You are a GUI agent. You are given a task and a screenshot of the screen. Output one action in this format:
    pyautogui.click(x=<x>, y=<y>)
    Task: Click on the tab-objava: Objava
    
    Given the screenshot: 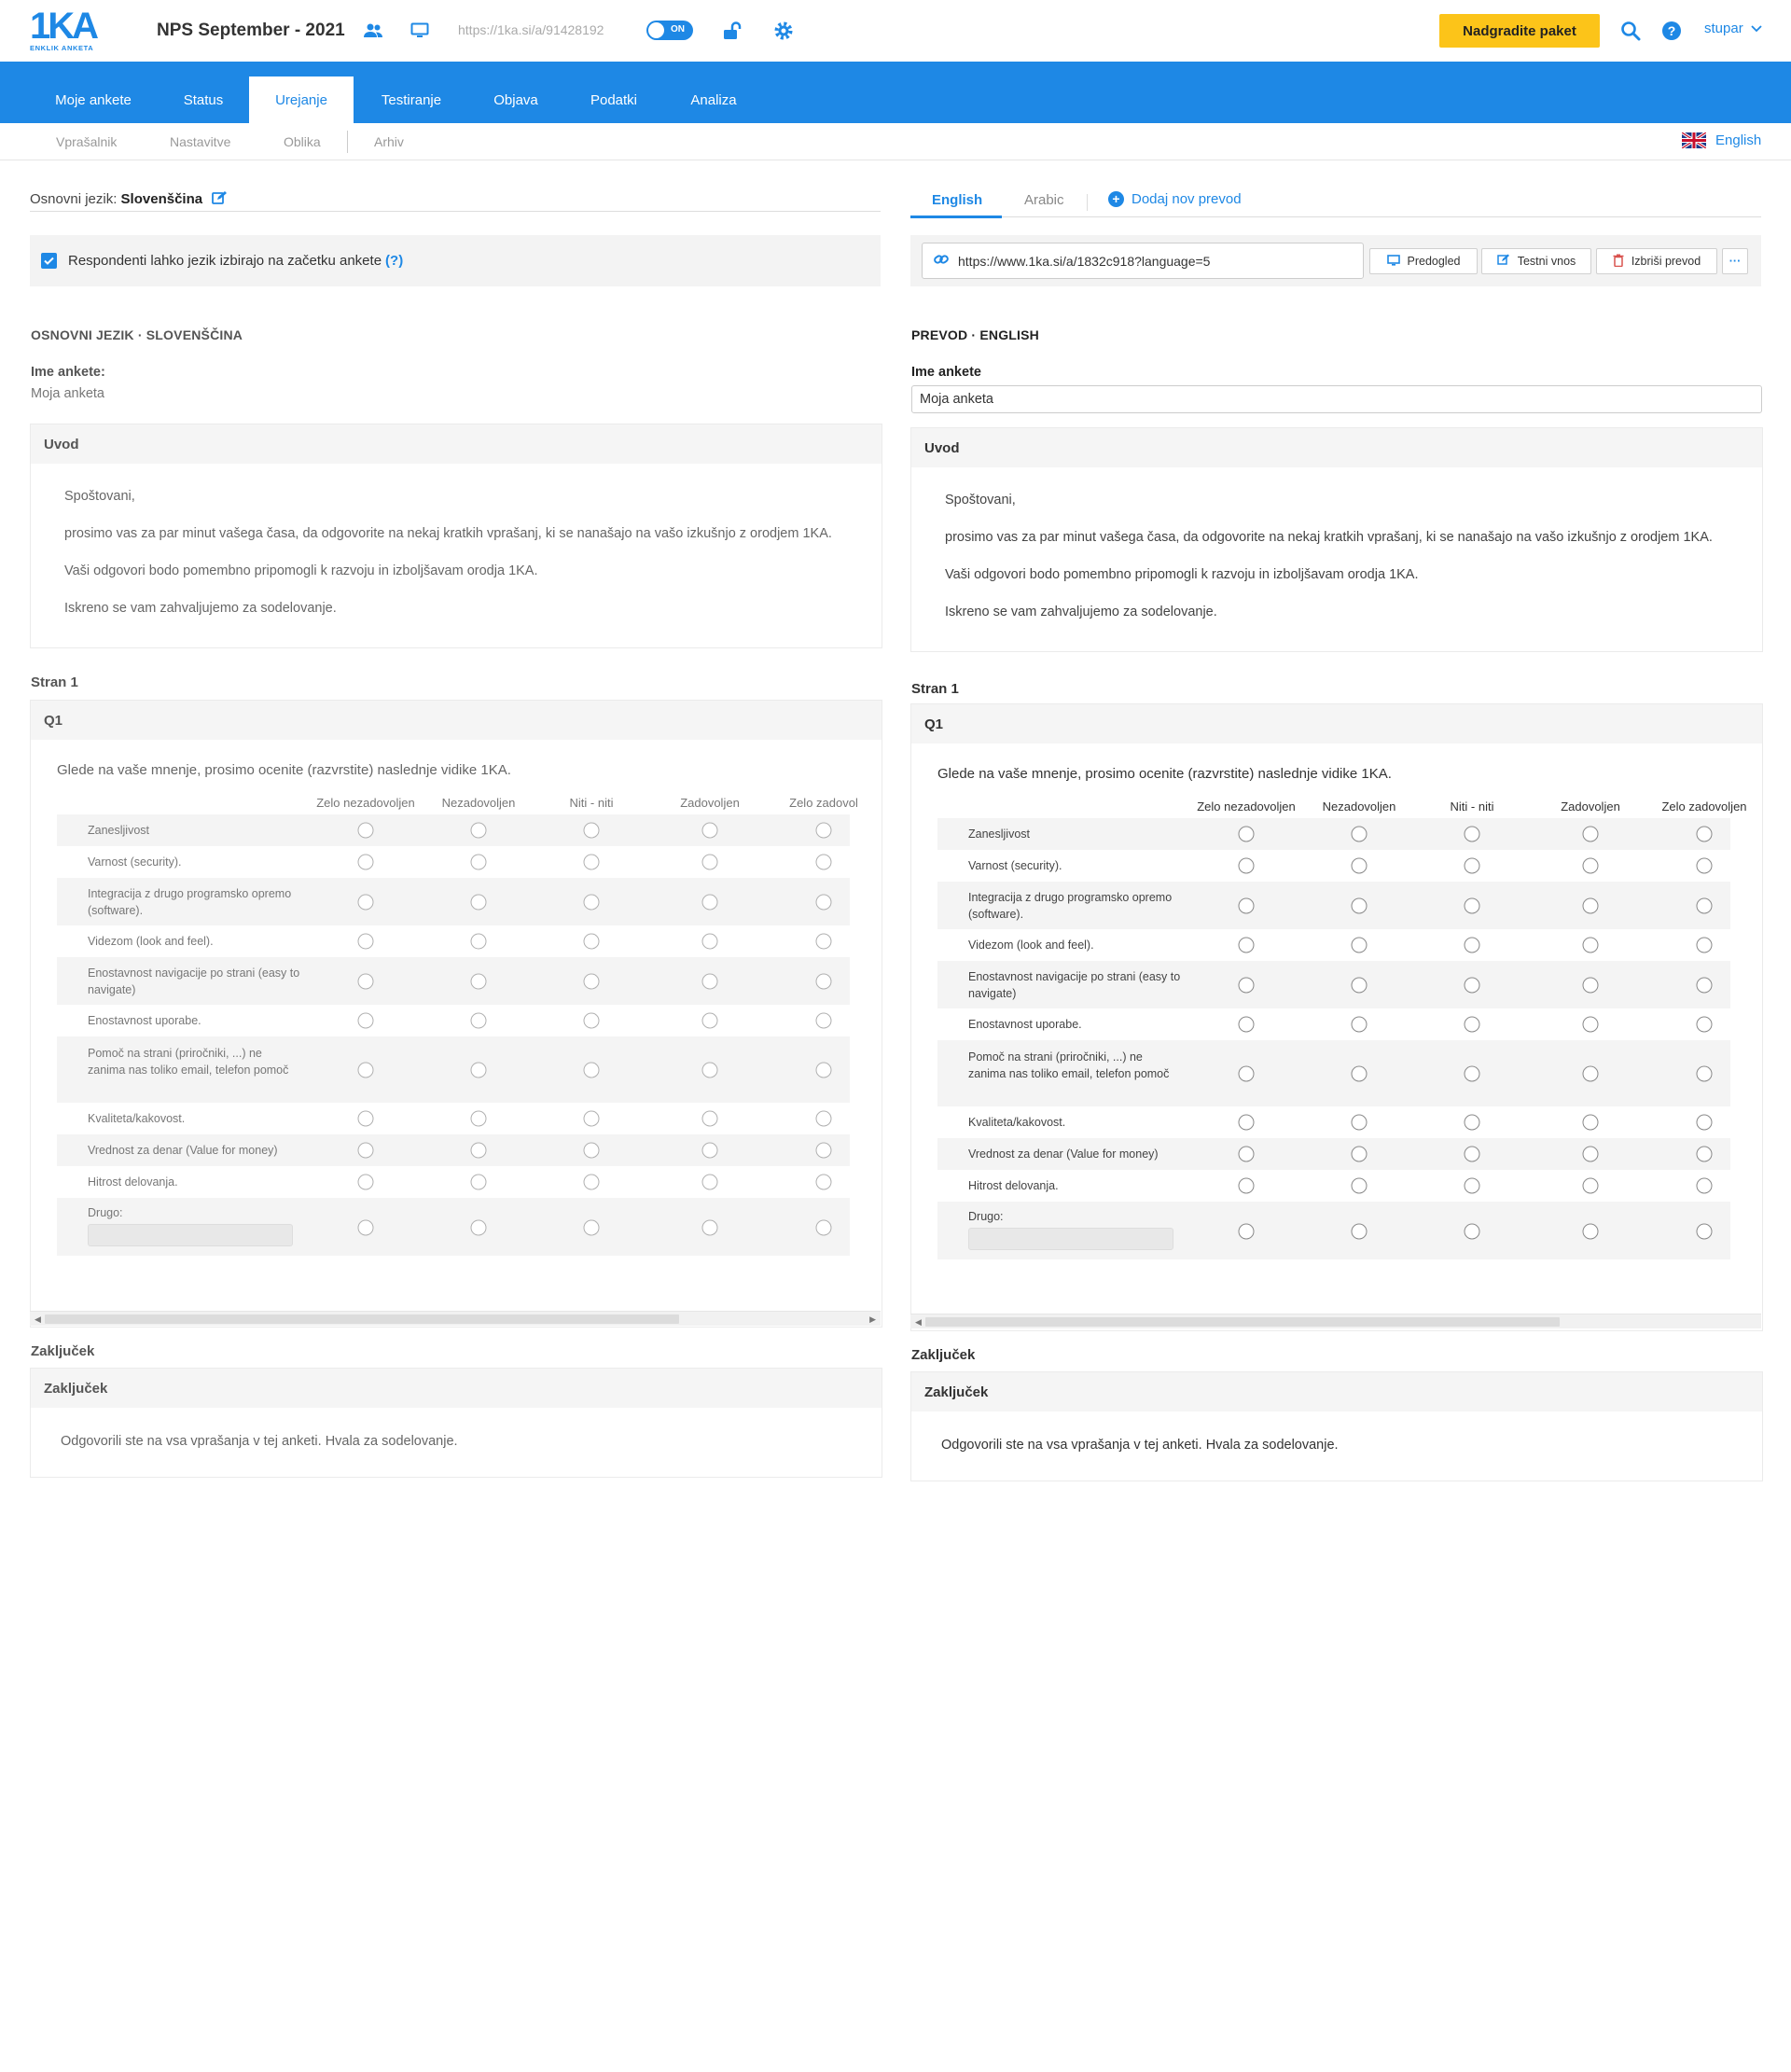 What is the action you would take?
    pyautogui.click(x=516, y=99)
    